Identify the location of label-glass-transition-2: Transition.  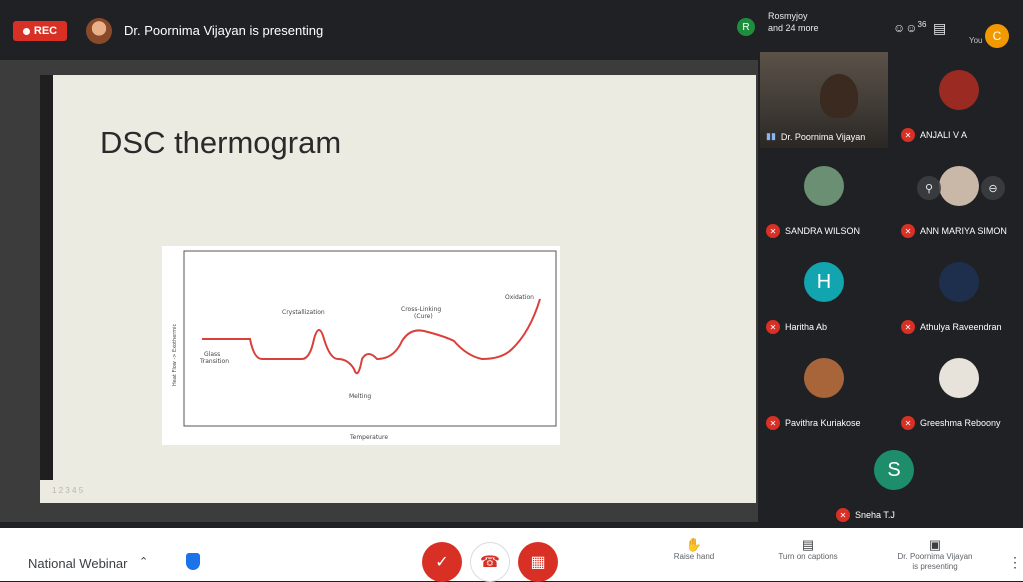
(214, 361).